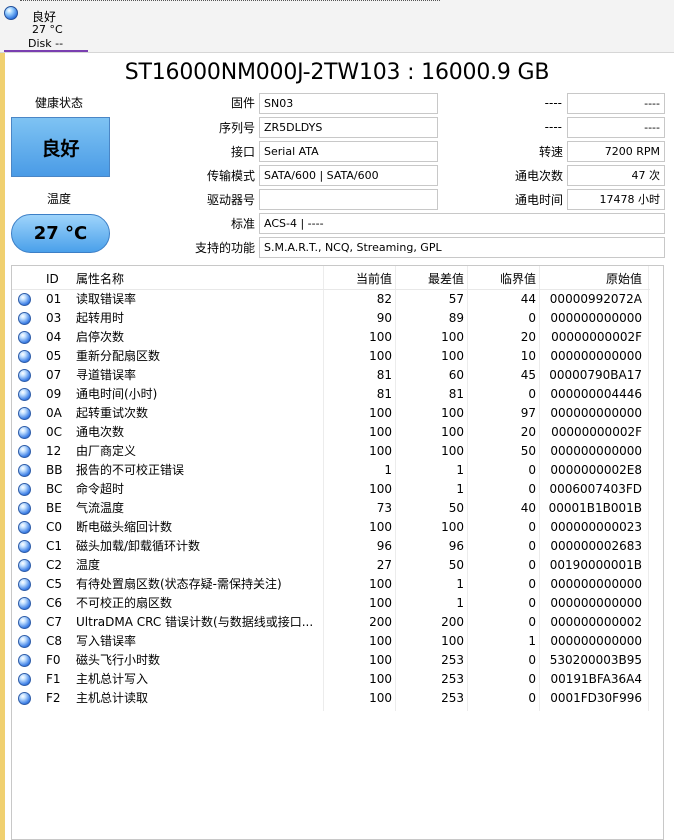 This screenshot has height=840, width=674. I want to click on table-row: C0 断电磁头缩回计数 100 100 0 000000000023, so click(331, 527).